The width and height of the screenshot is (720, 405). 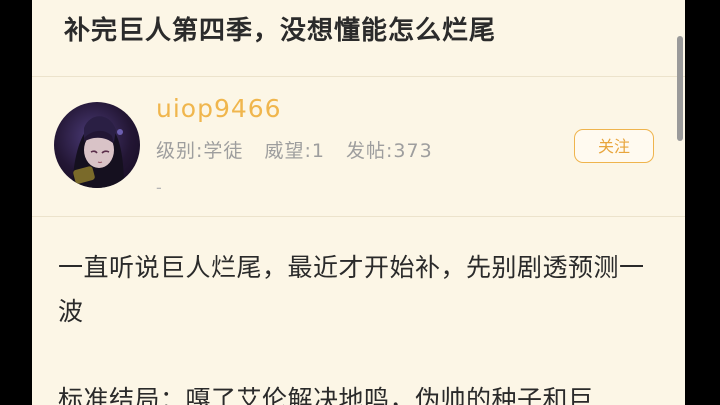 What do you see at coordinates (614, 146) in the screenshot?
I see `follow-button: 关注` at bounding box center [614, 146].